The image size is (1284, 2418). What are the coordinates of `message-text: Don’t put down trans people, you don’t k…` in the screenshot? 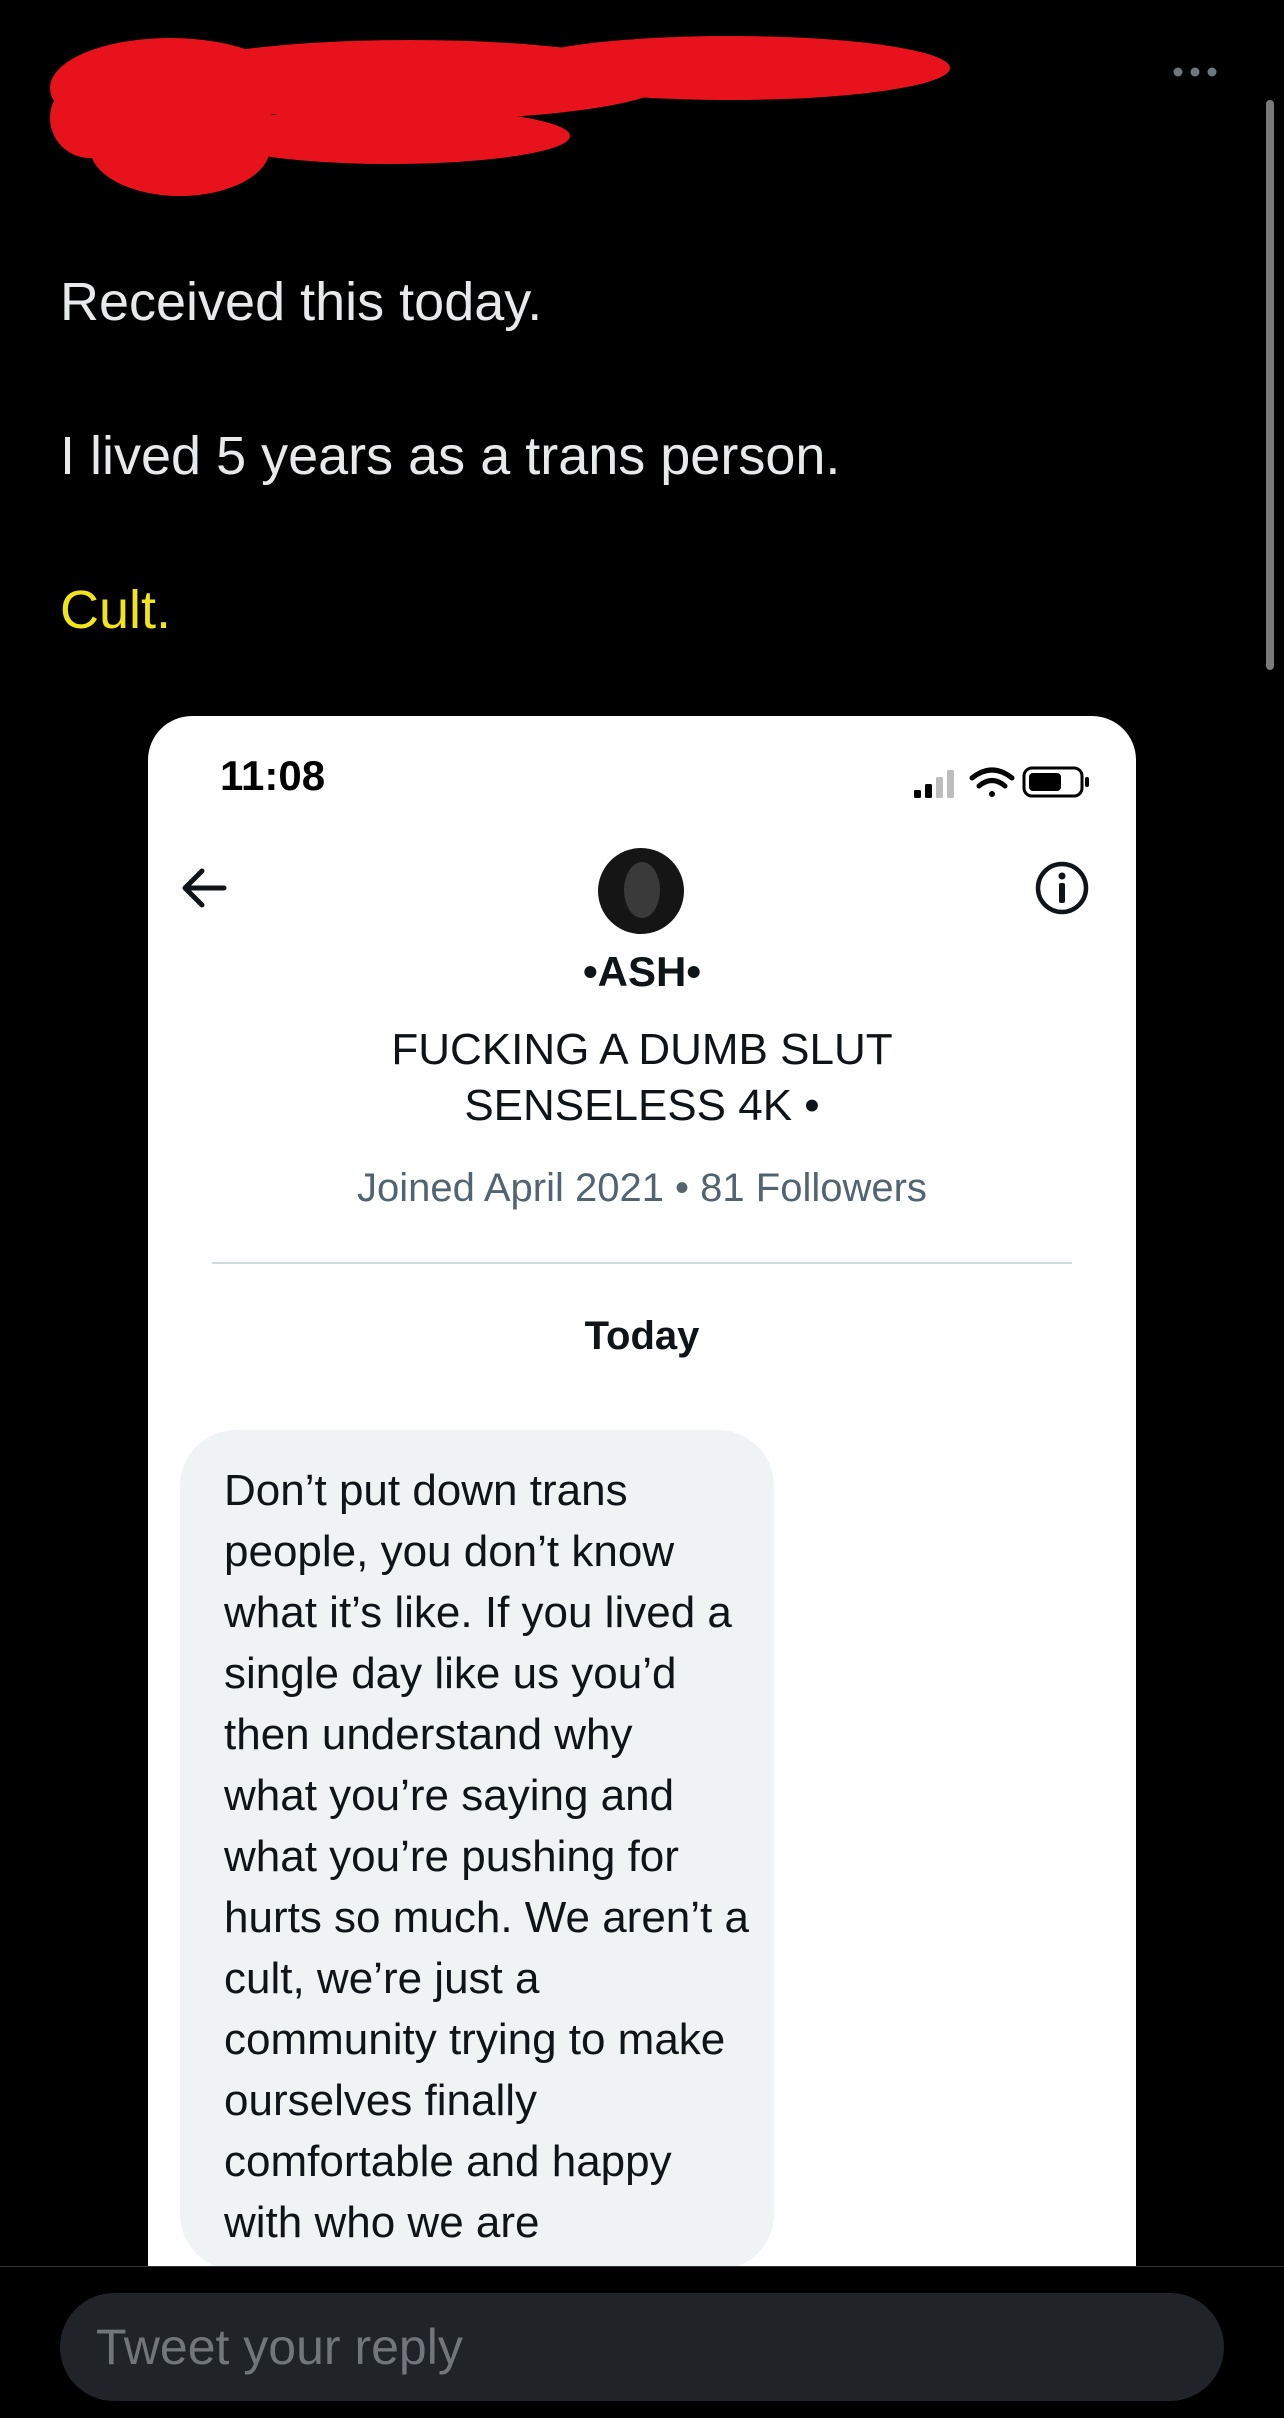 It's located at (504, 1856).